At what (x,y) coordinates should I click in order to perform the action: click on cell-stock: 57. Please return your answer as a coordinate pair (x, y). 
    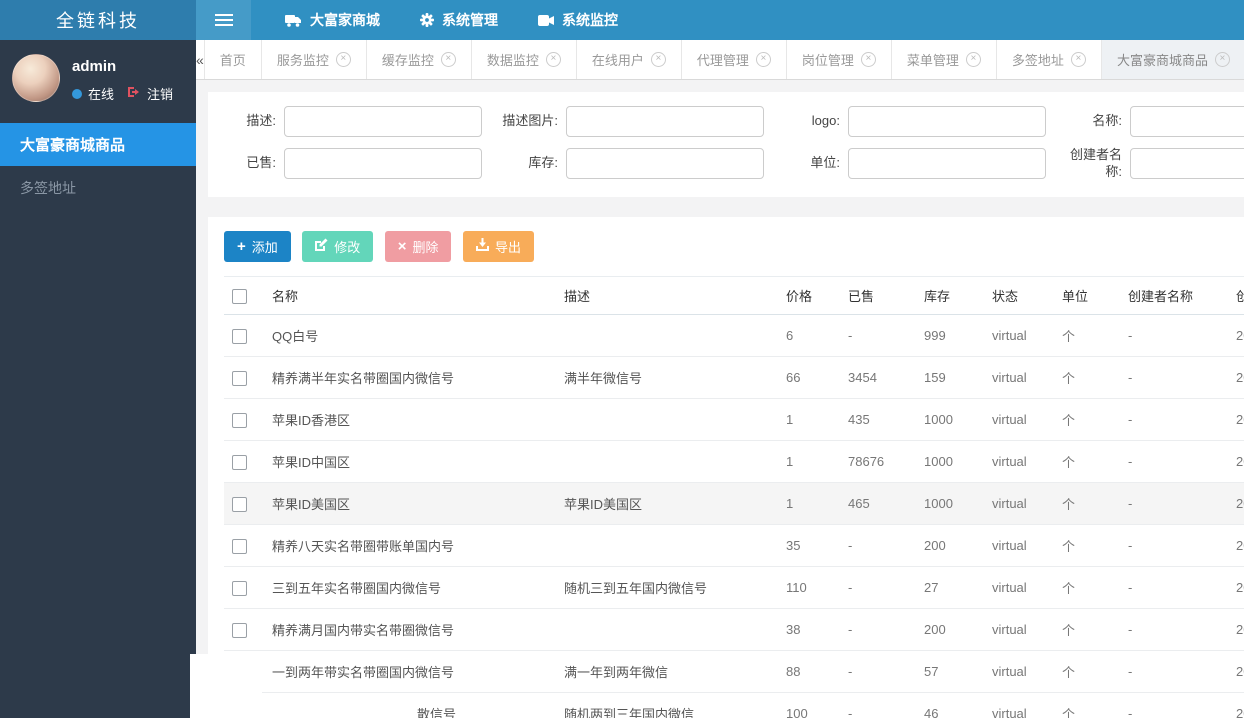
    Looking at the image, I should click on (950, 672).